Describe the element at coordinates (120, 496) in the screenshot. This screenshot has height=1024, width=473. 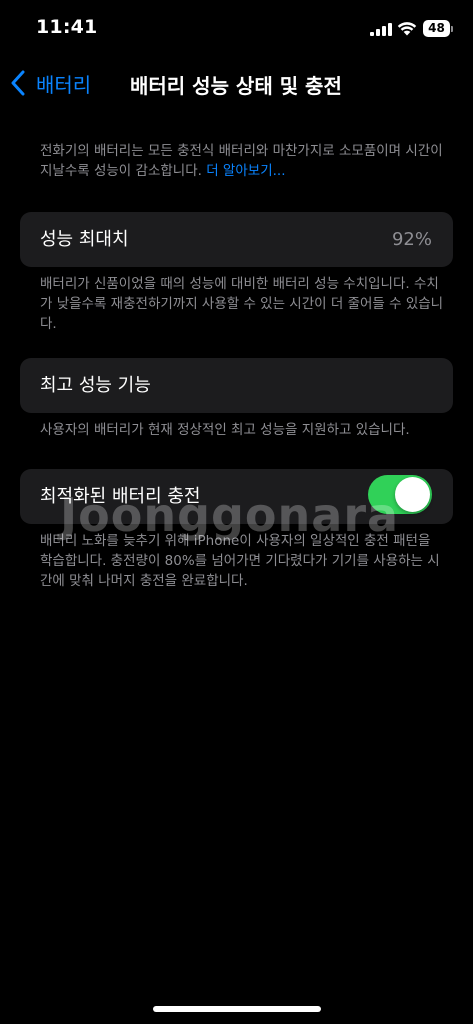
I see `optimized-charging-label: 최적화된 배터리 충전` at that location.